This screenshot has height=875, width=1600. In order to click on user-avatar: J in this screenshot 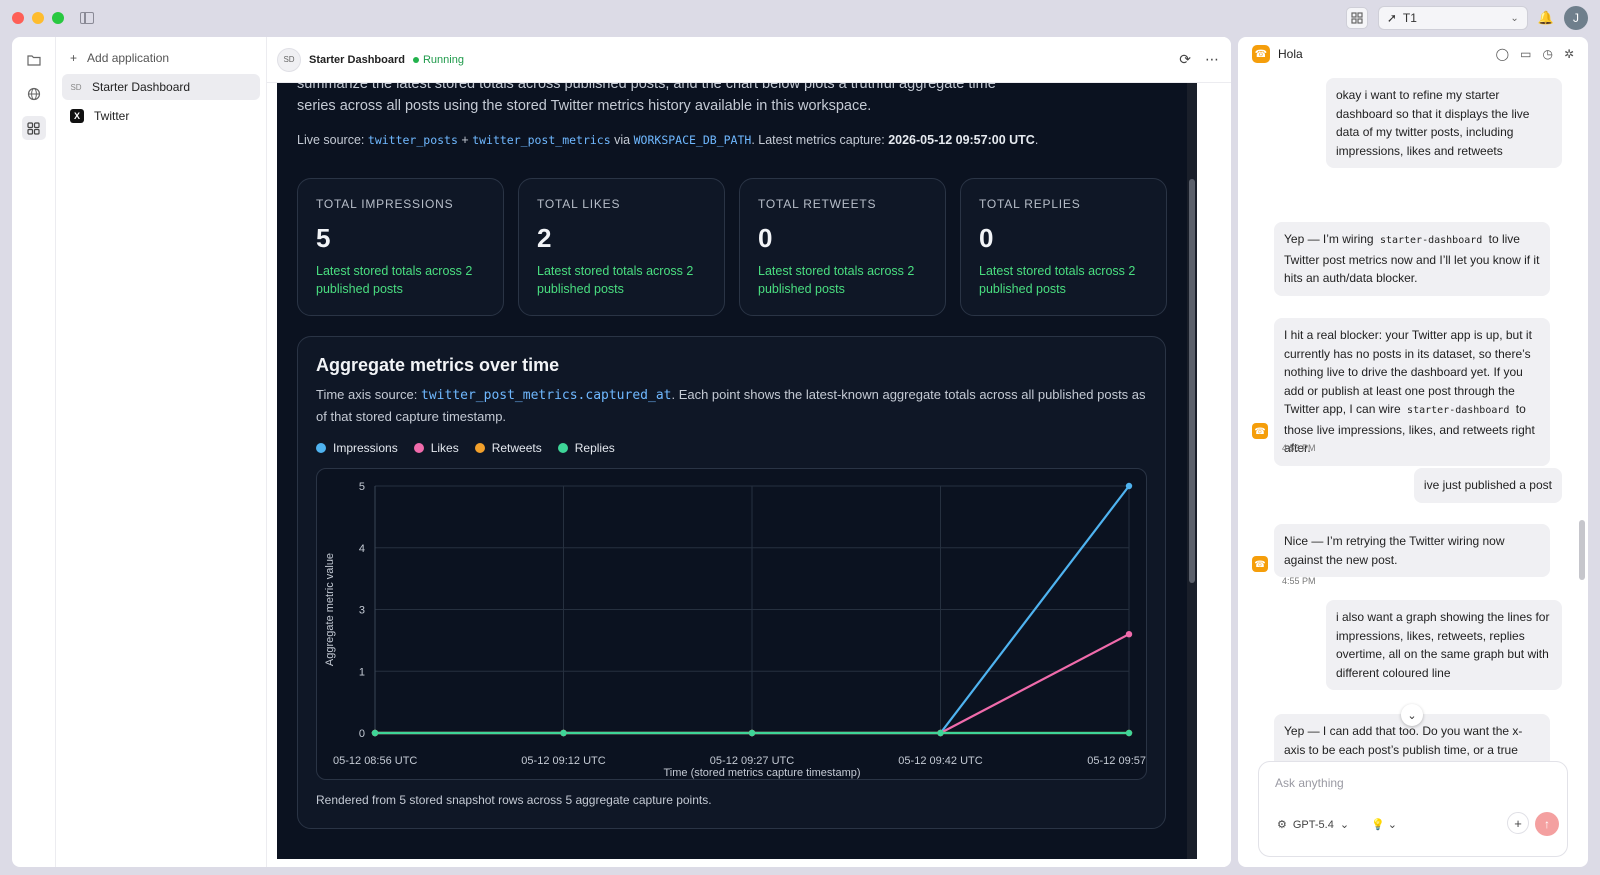, I will do `click(1576, 18)`.